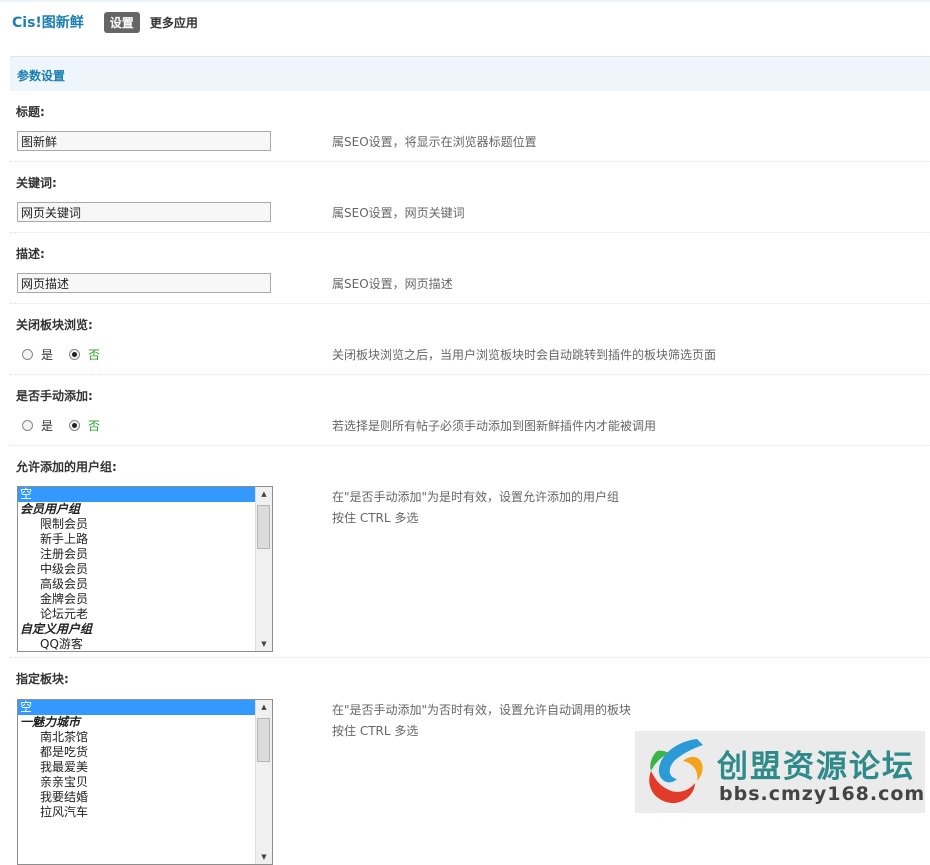 The width and height of the screenshot is (930, 865). I want to click on listbox-option: 注册会员, so click(136, 554).